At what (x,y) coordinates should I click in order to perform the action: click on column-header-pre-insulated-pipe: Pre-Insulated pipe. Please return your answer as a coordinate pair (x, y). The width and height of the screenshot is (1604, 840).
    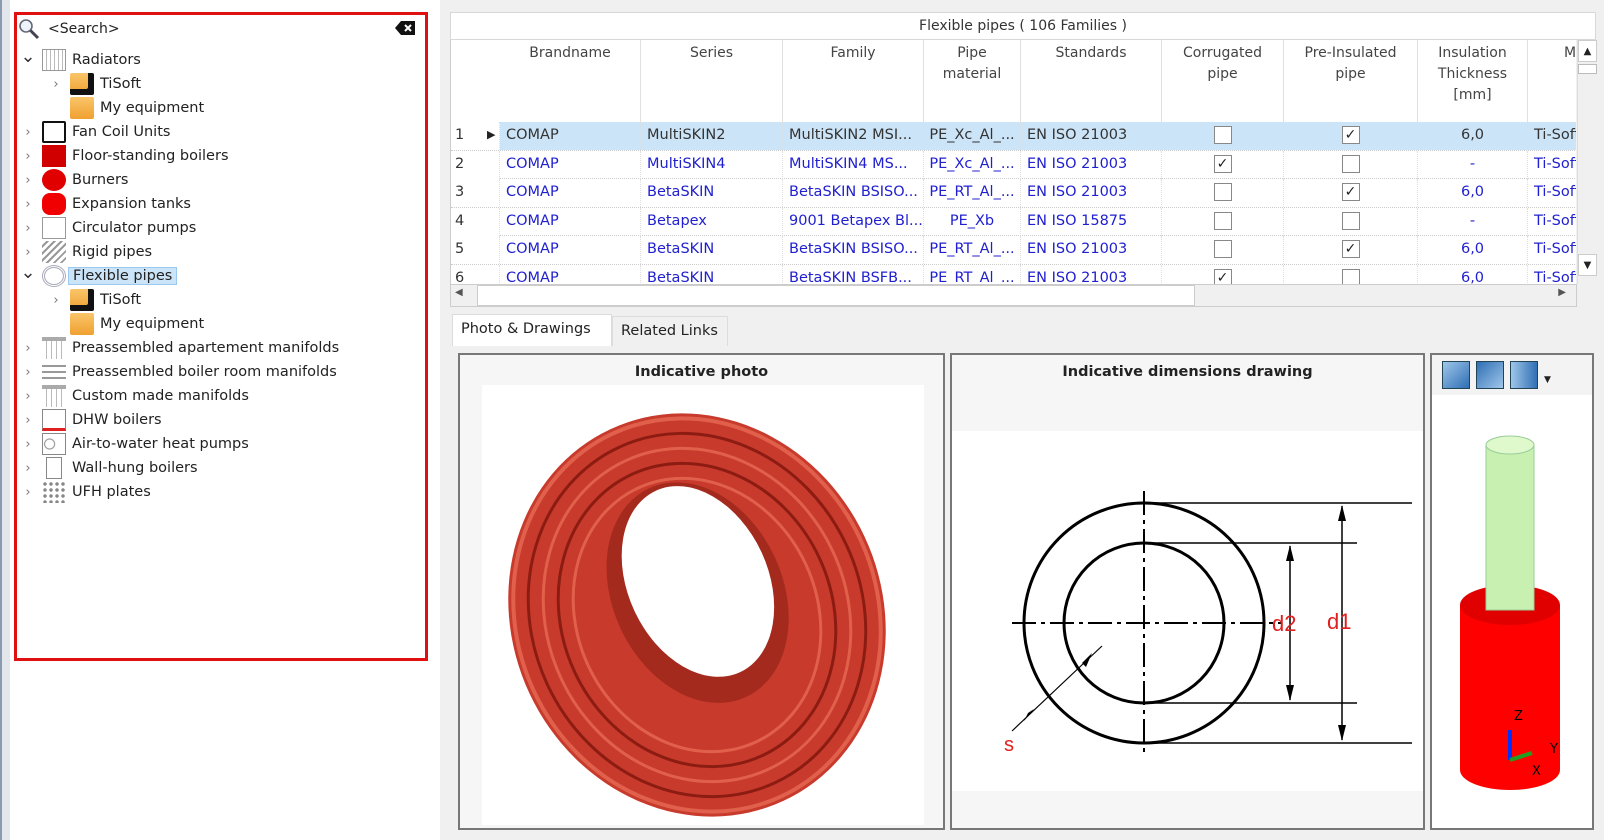
    Looking at the image, I should click on (1351, 81).